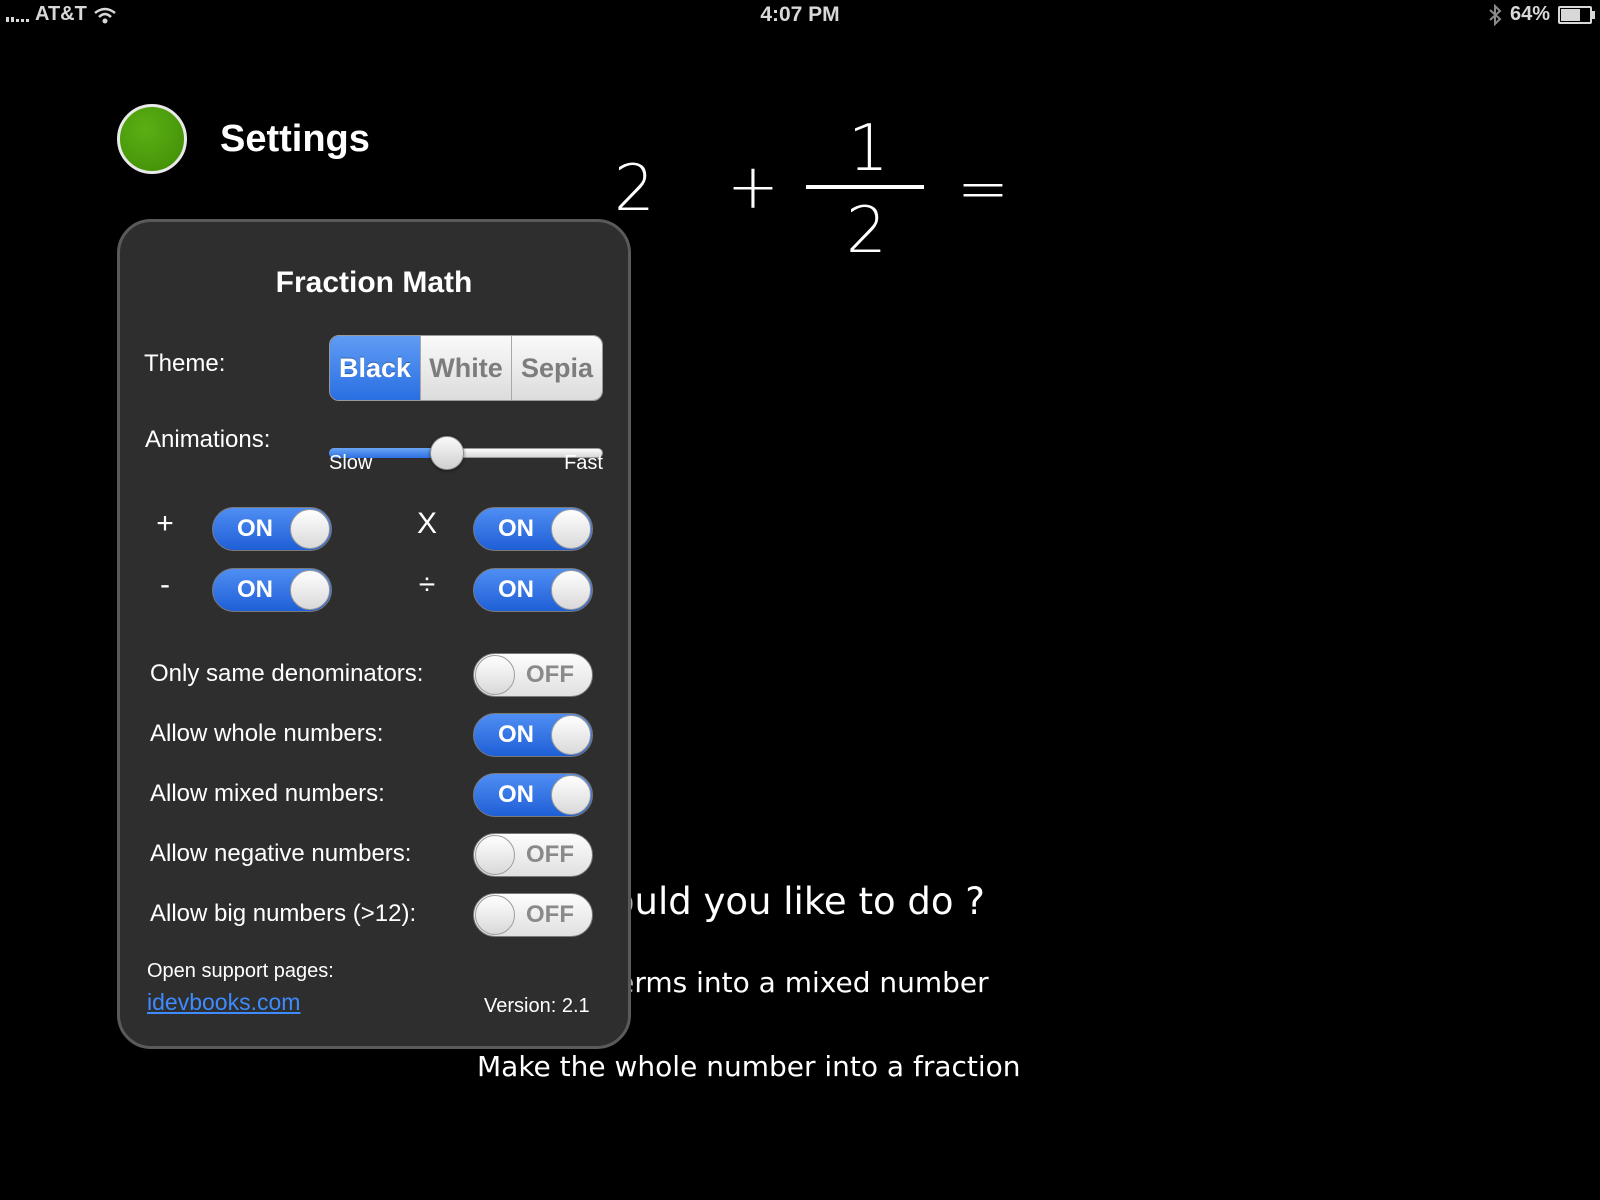 This screenshot has height=1200, width=1600. I want to click on equation-numerator: 1, so click(868, 149).